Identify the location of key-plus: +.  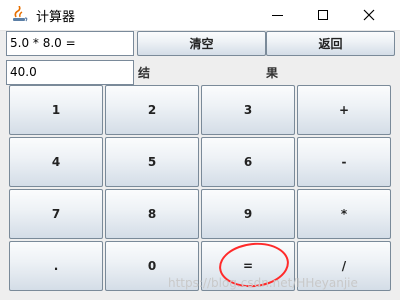
(344, 110).